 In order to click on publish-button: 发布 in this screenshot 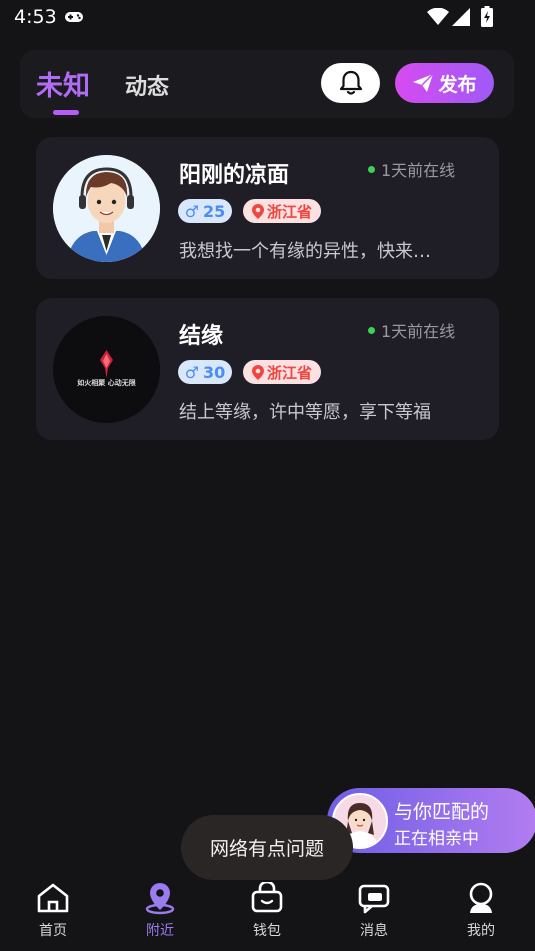, I will do `click(444, 83)`.